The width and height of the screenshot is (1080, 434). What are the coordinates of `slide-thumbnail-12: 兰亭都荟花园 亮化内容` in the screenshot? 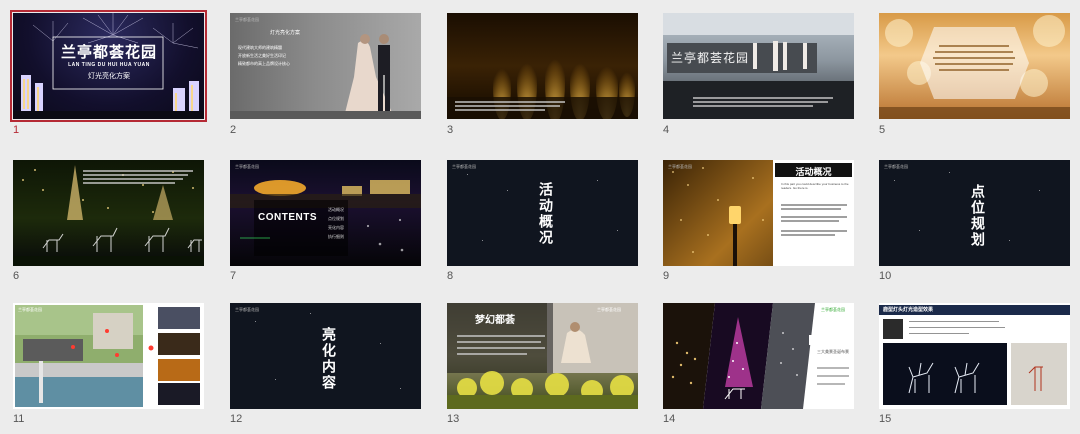 It's located at (325, 356).